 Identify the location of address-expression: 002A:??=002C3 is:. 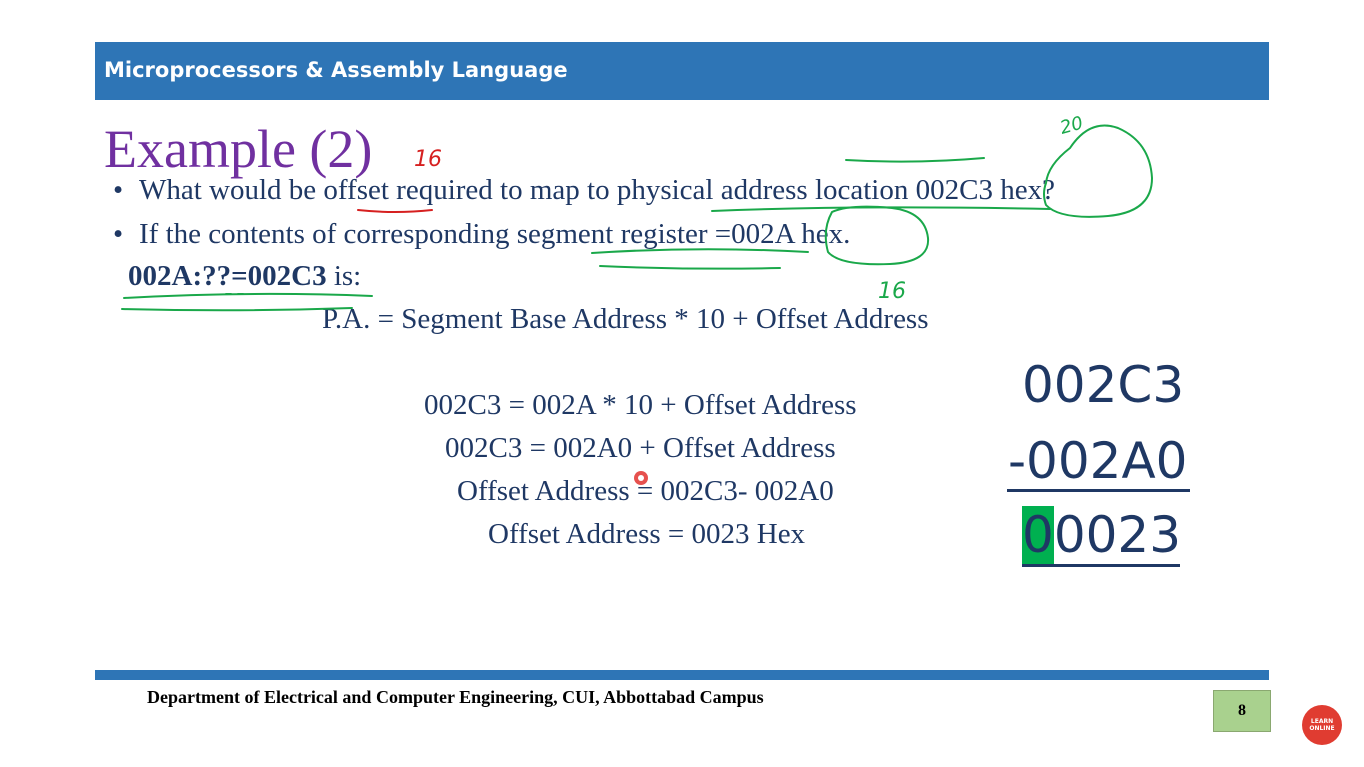
(244, 276).